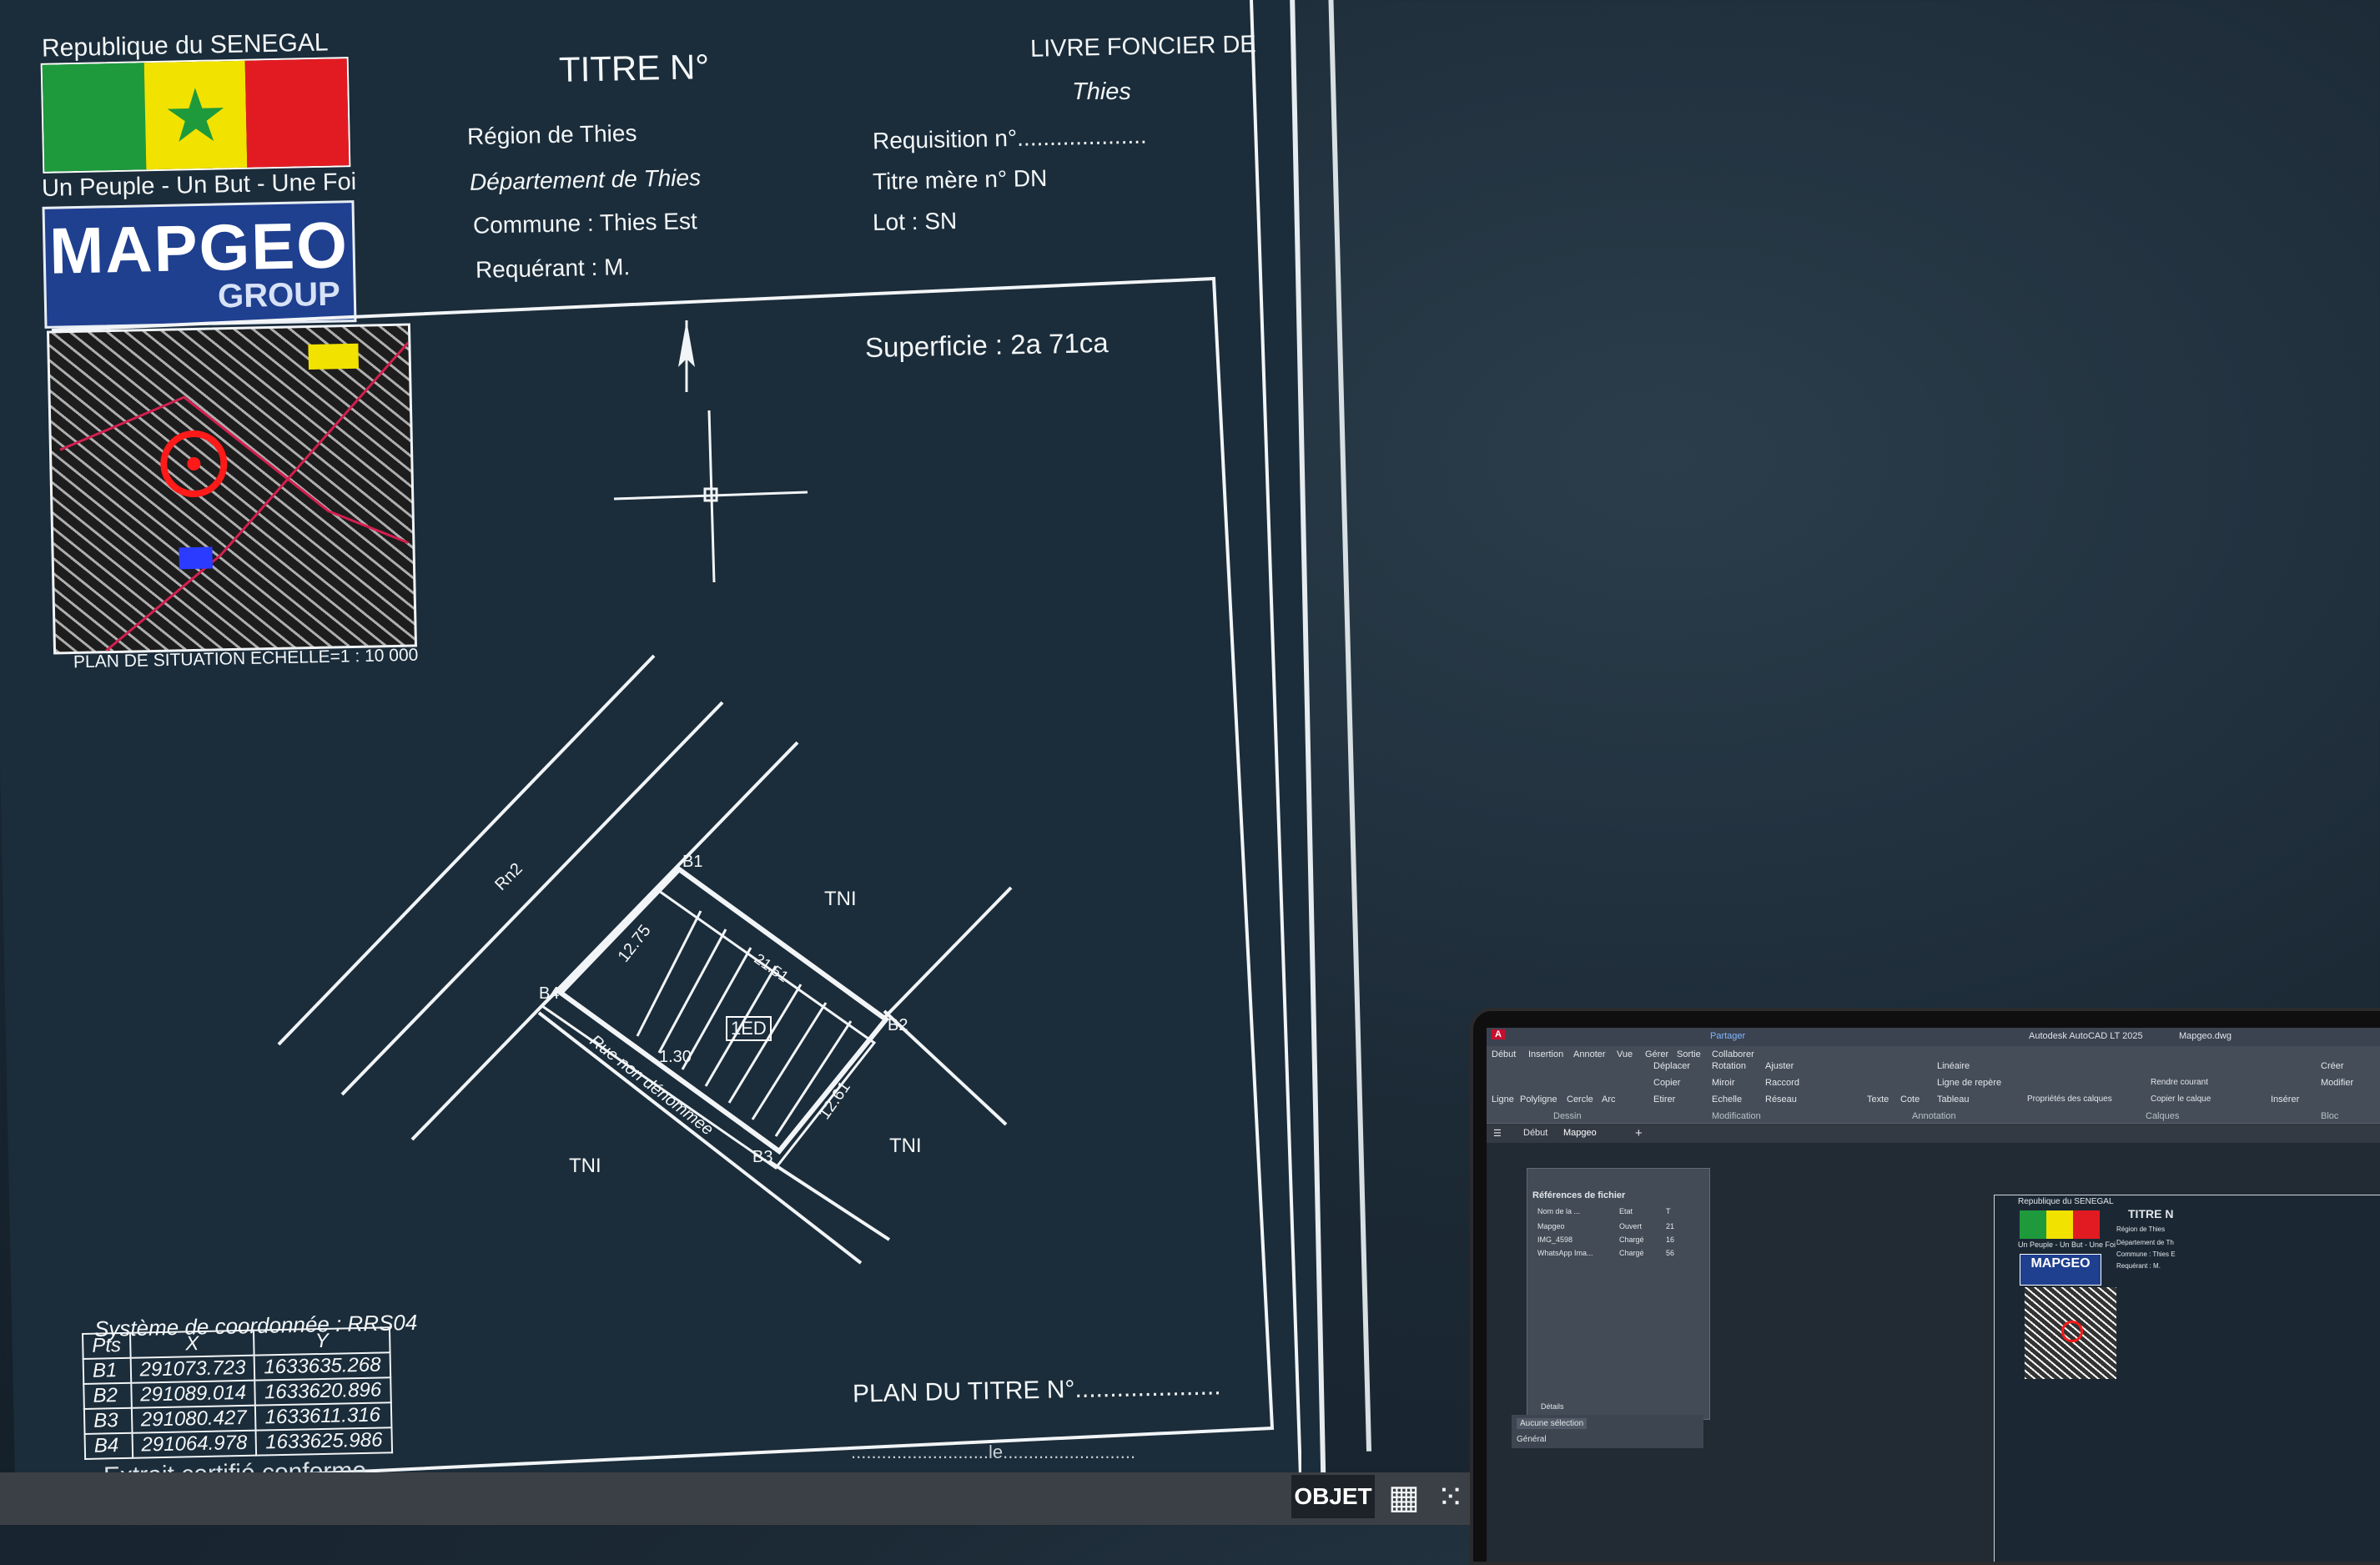 This screenshot has width=2380, height=1565. What do you see at coordinates (549, 993) in the screenshot?
I see `point-label-b4: B4` at bounding box center [549, 993].